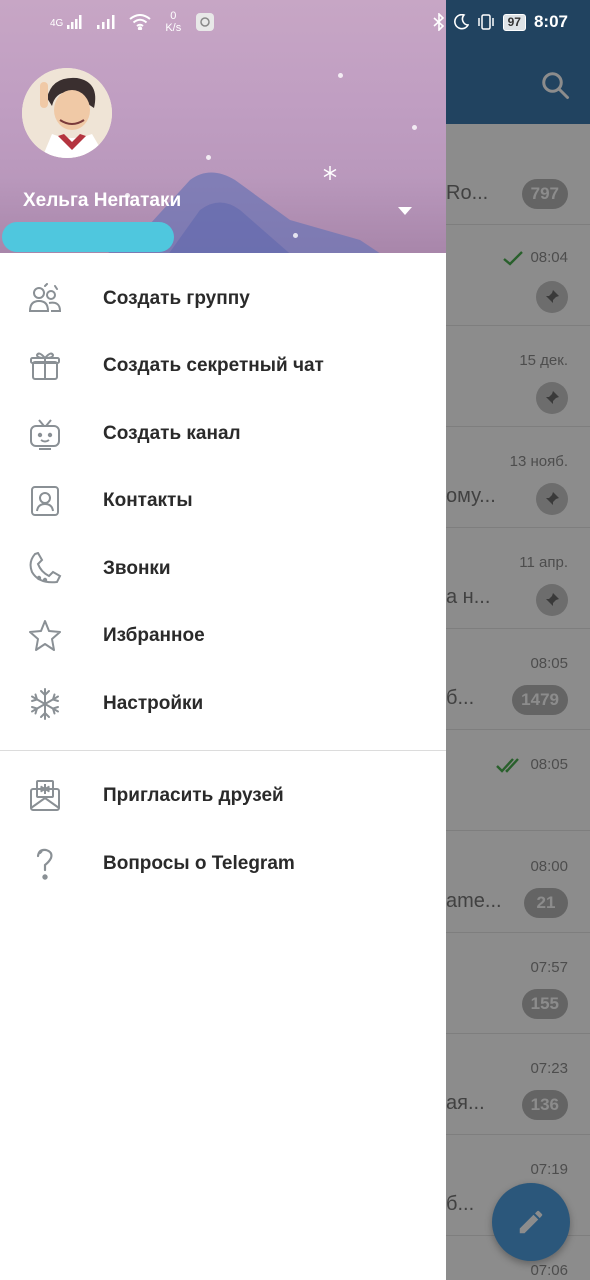 Image resolution: width=590 pixels, height=1280 pixels. What do you see at coordinates (438, 22) in the screenshot?
I see `bluetooth-icon` at bounding box center [438, 22].